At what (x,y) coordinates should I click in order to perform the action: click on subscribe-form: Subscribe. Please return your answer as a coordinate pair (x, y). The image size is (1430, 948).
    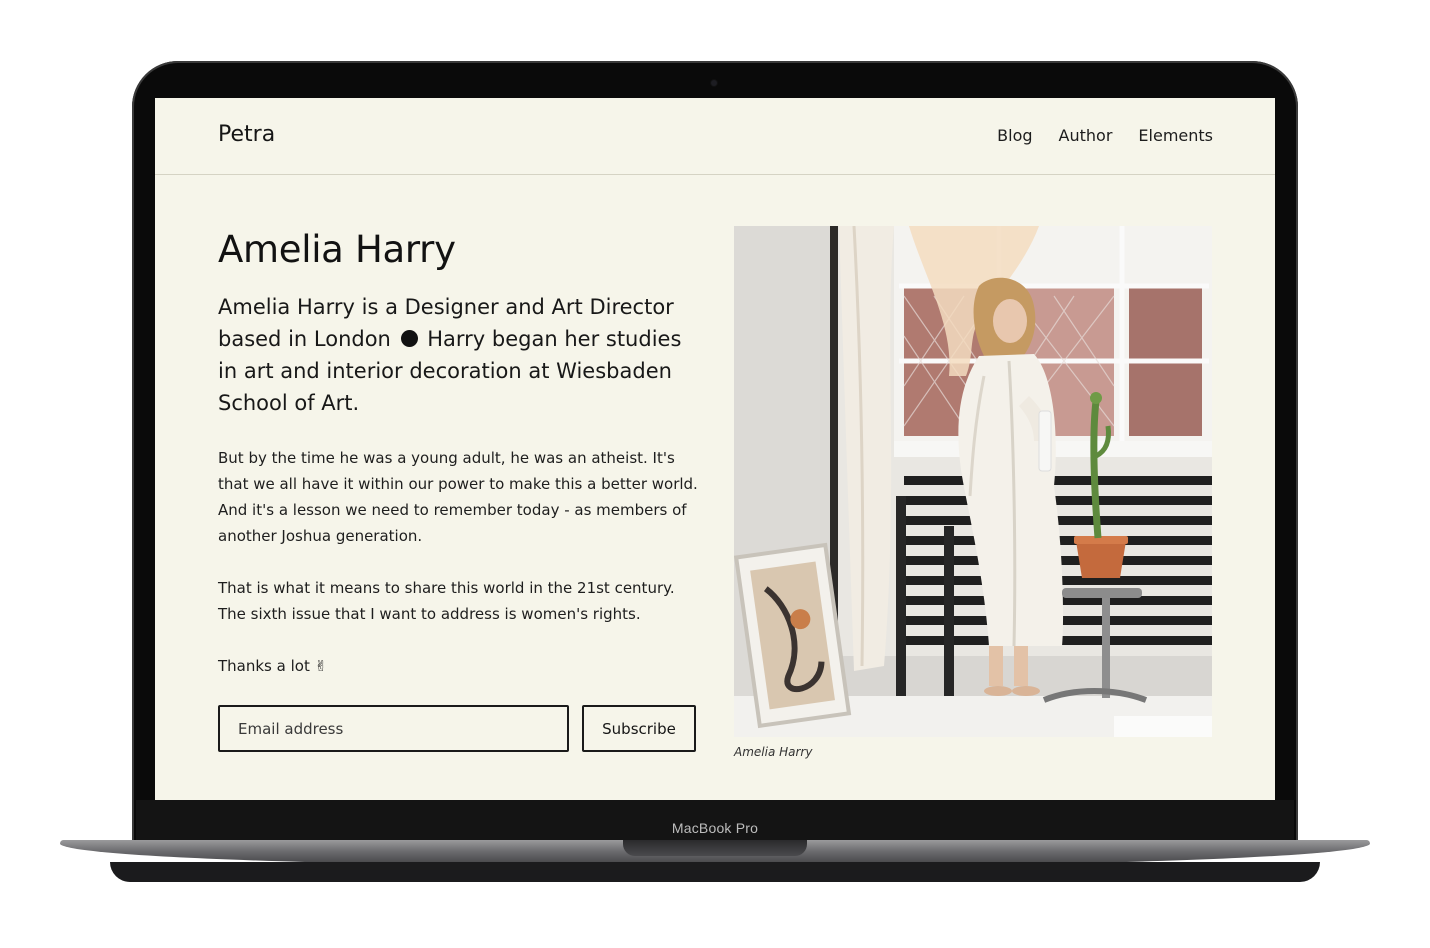
    Looking at the image, I should click on (457, 728).